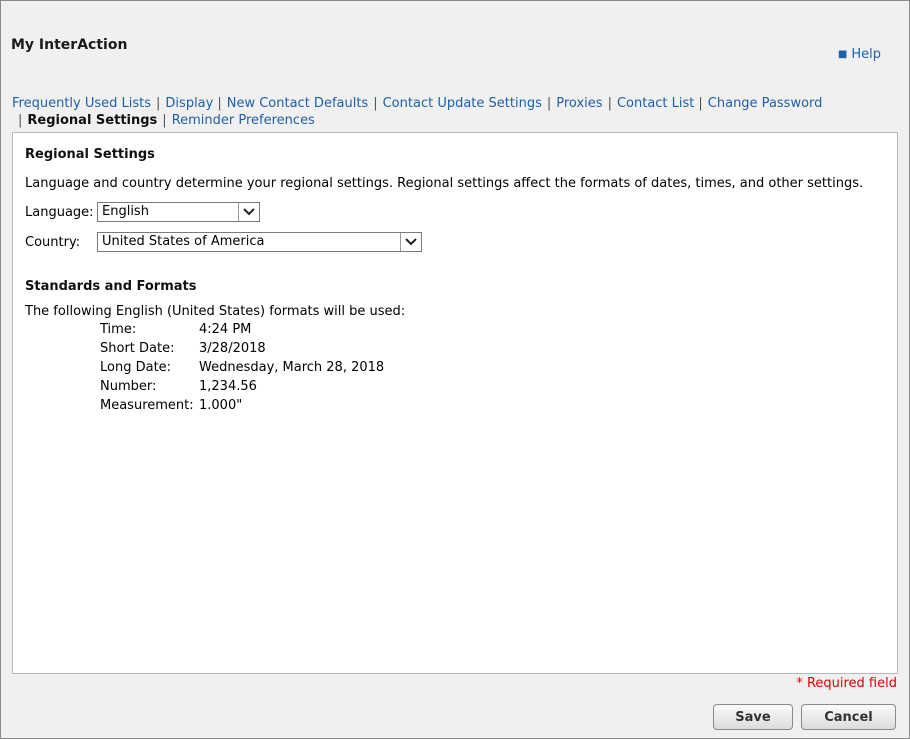  What do you see at coordinates (128, 386) in the screenshot?
I see `format-label: Number:` at bounding box center [128, 386].